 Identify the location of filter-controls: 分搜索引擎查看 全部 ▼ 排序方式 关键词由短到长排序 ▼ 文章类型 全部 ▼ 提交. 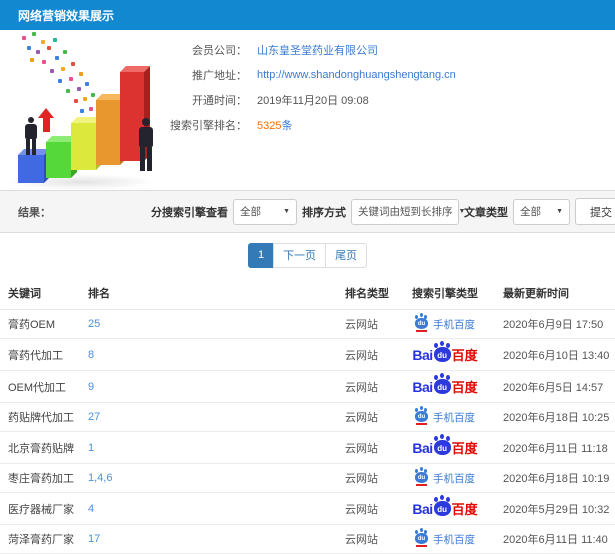
(380, 211).